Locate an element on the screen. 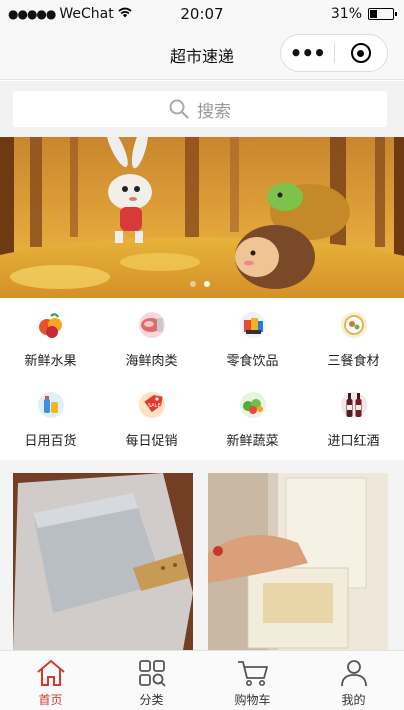  carousel-dot-active is located at coordinates (207, 284).